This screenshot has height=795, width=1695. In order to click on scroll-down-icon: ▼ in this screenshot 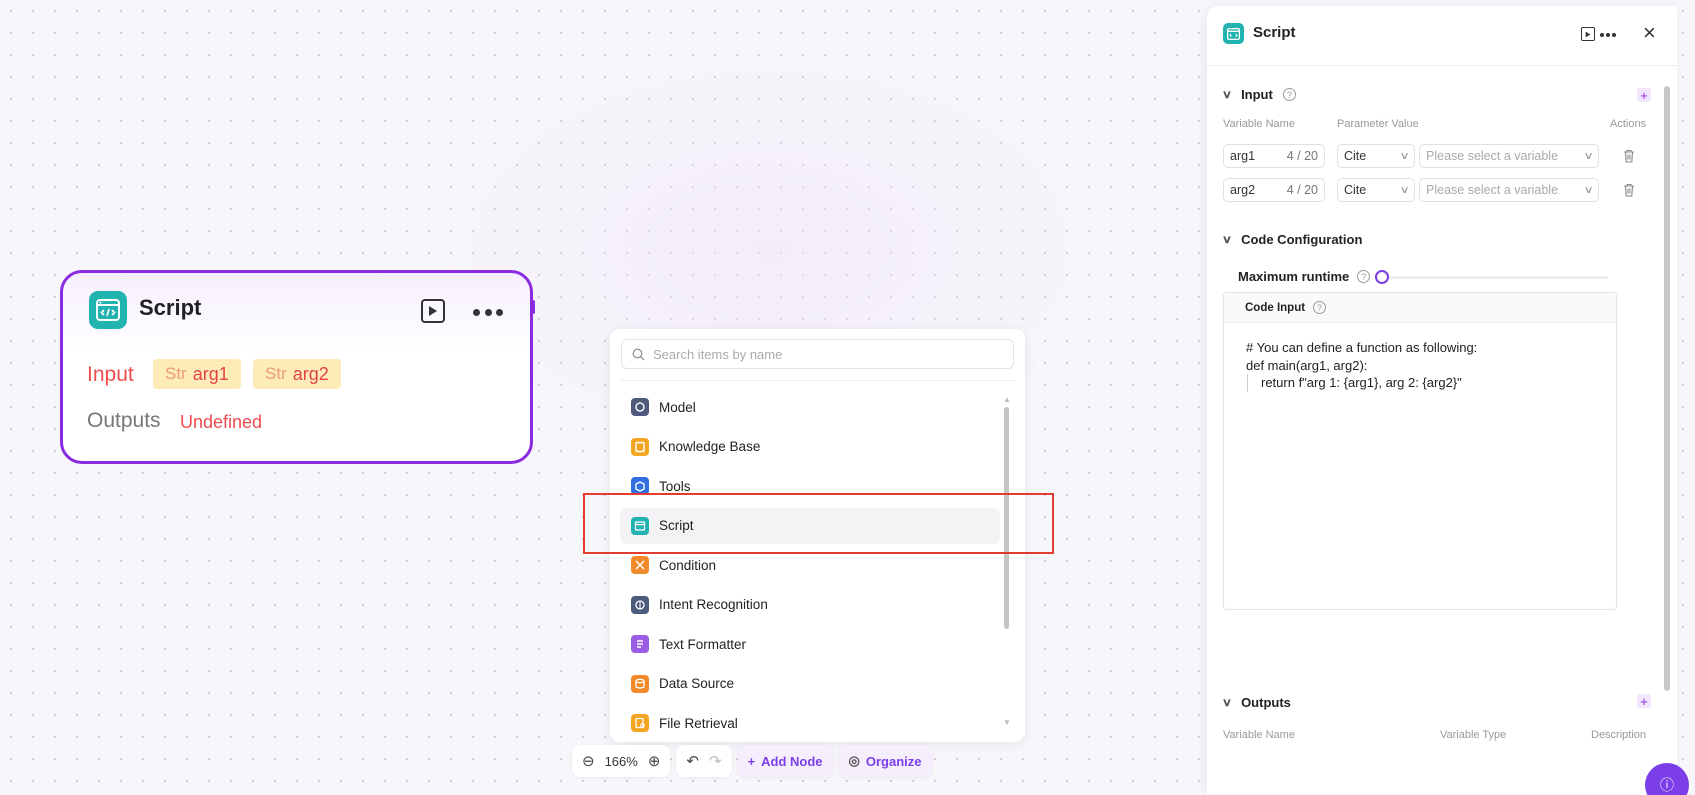, I will do `click(1007, 722)`.